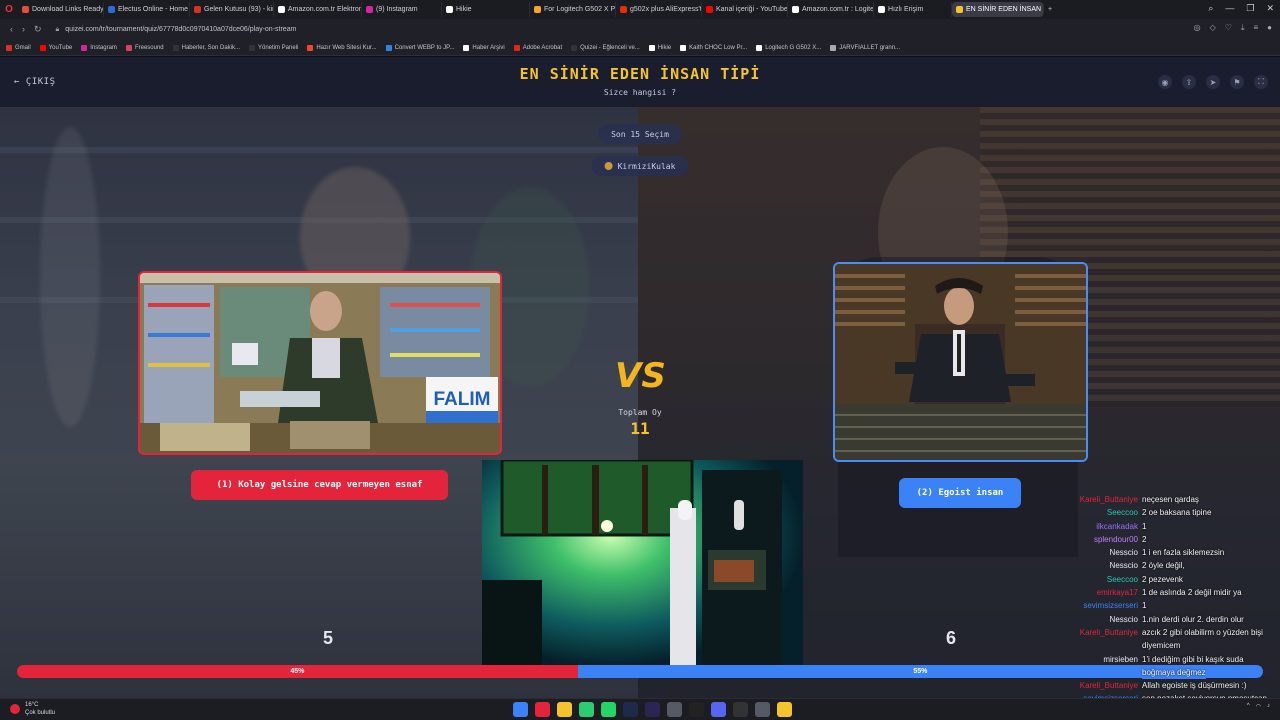  I want to click on bookmark-item: Gmail, so click(18, 47).